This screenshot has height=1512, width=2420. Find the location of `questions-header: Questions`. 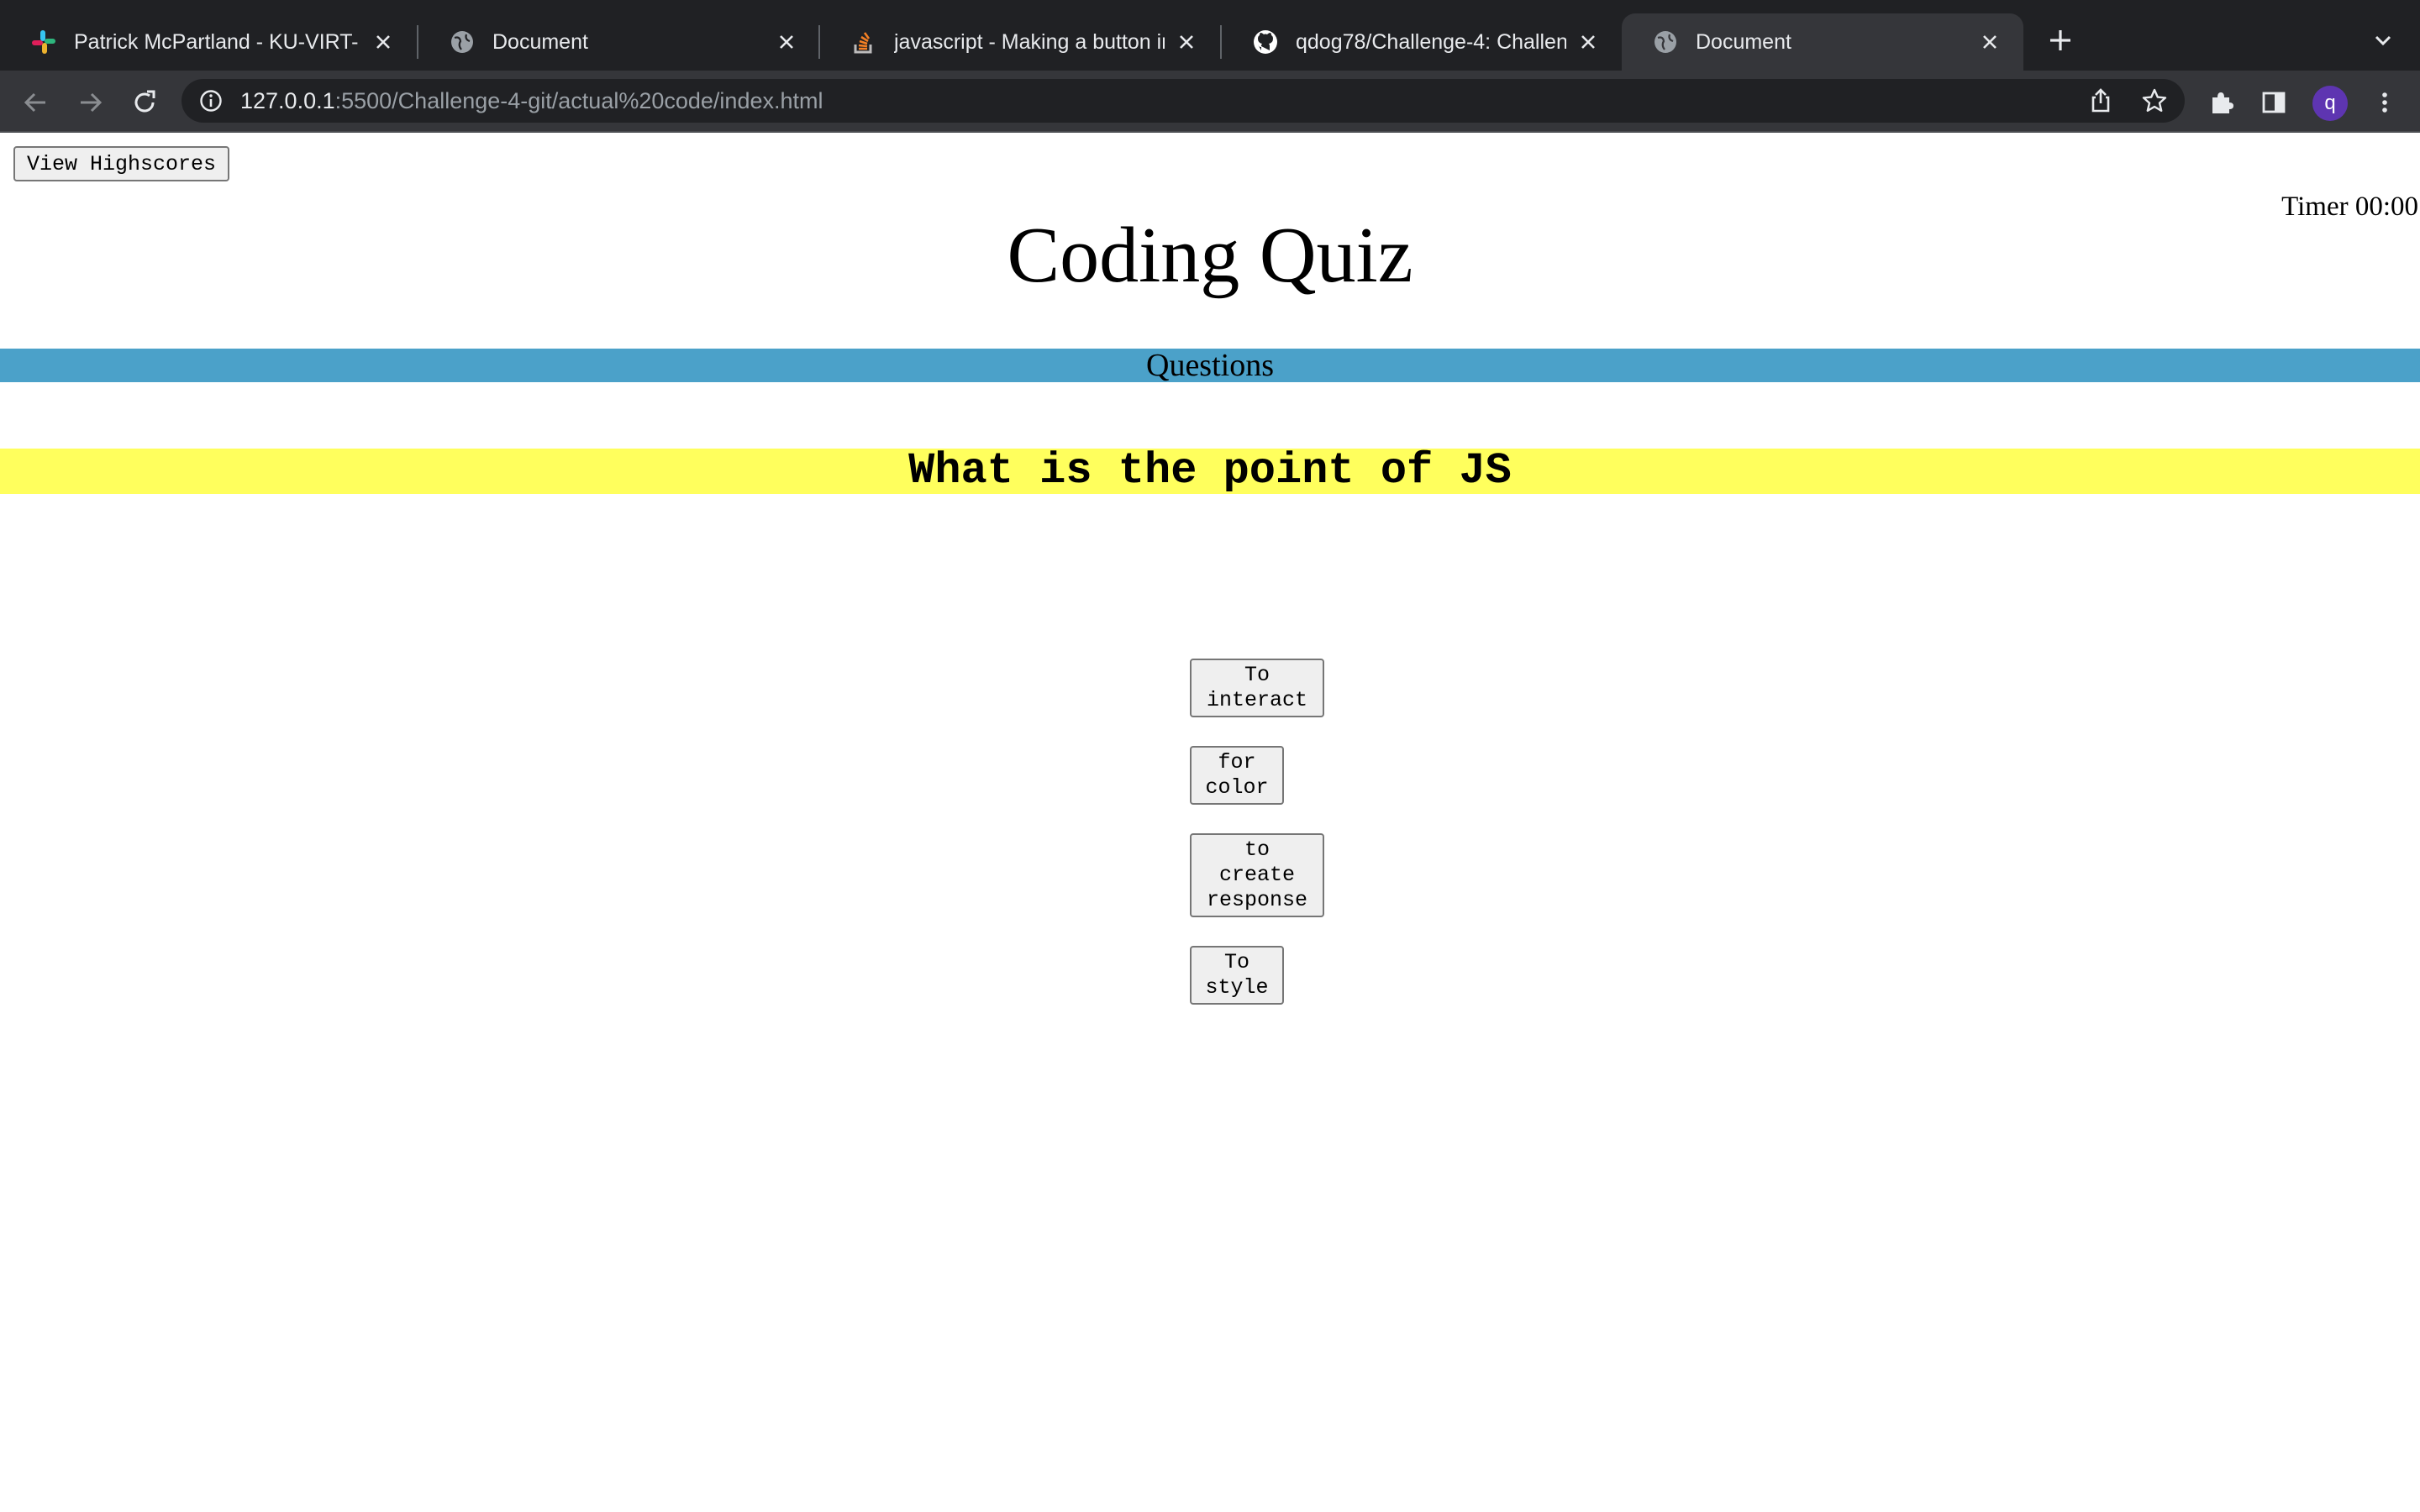

questions-header: Questions is located at coordinates (1210, 365).